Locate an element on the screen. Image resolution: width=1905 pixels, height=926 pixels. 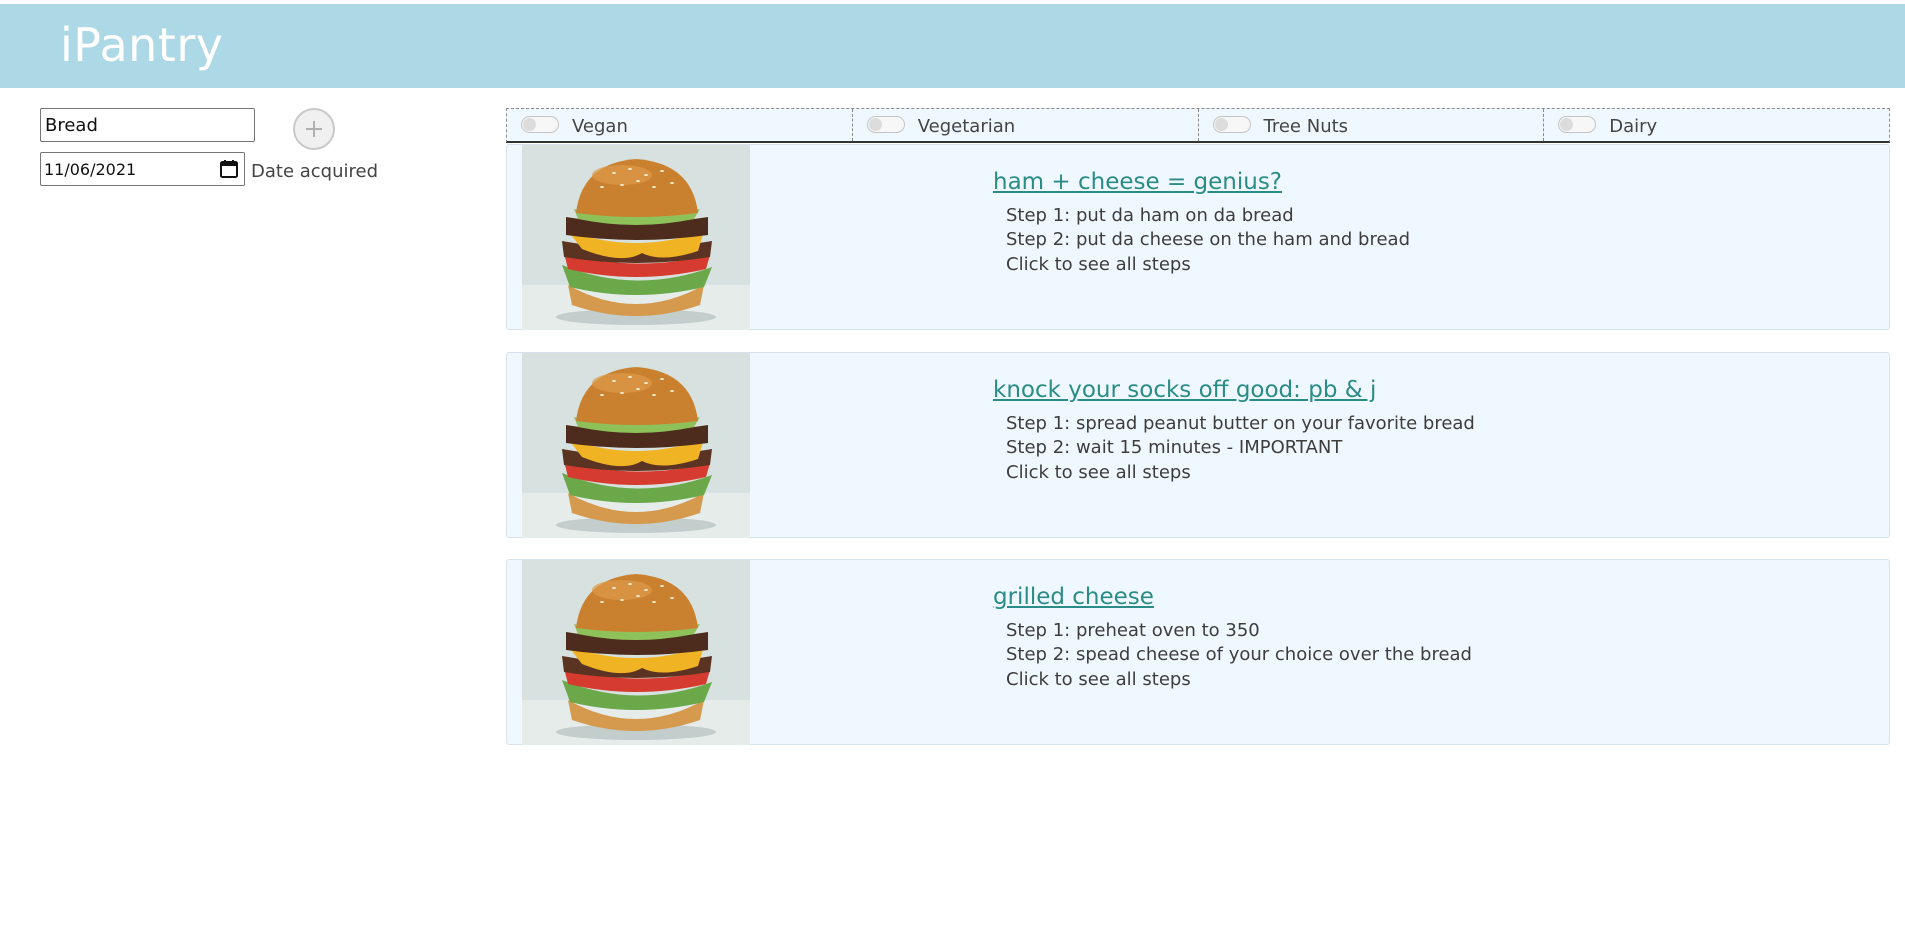
recipe-title-link: grilled cheese is located at coordinates (1073, 597).